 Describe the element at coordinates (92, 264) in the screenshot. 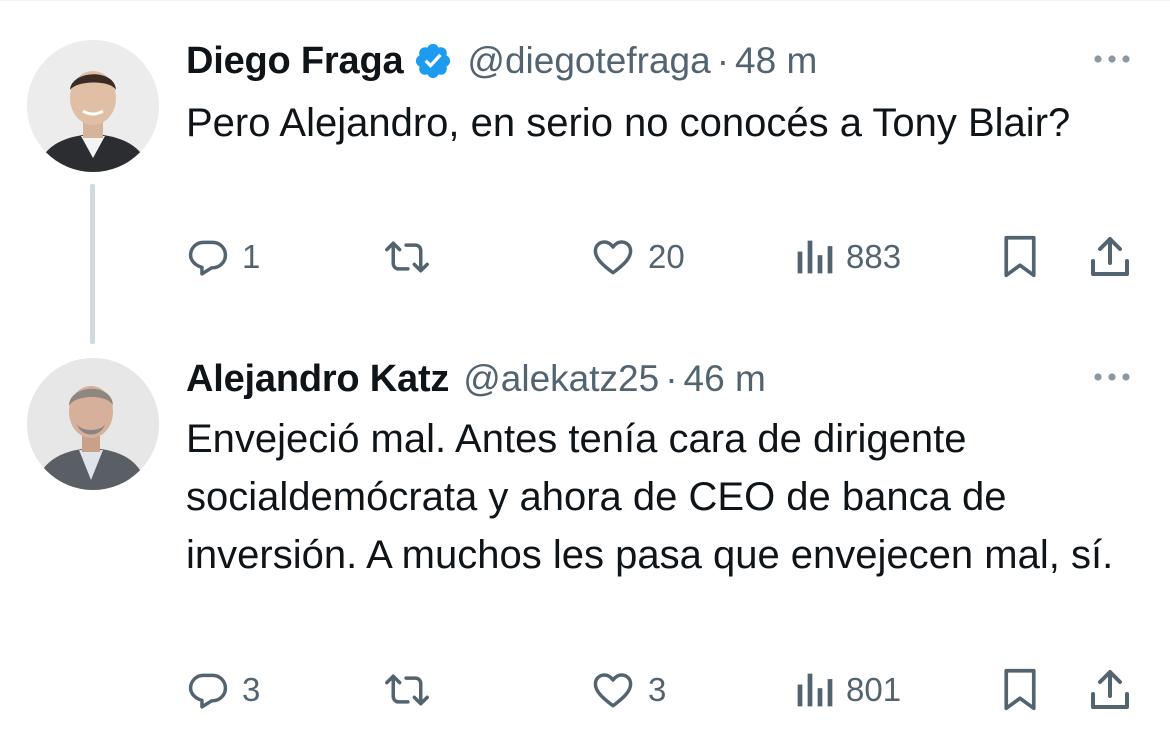

I see `thread-line` at that location.